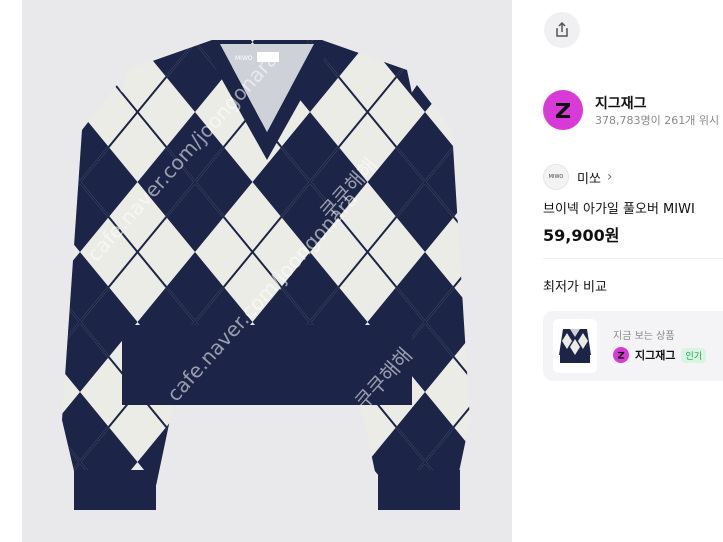  Describe the element at coordinates (556, 177) in the screenshot. I see `brand-logo: MIWO` at that location.